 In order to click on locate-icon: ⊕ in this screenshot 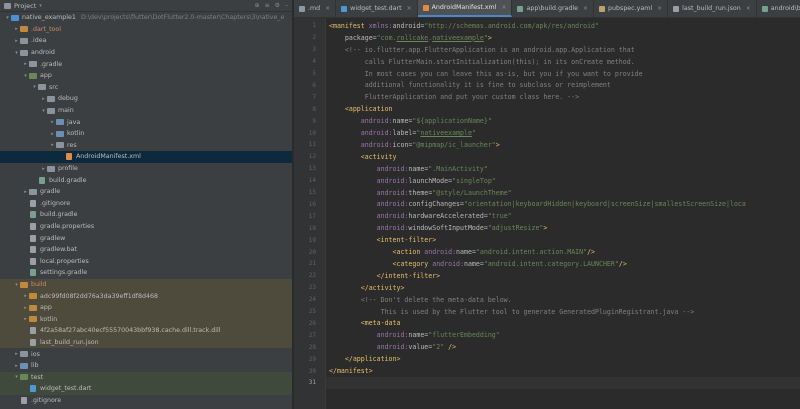, I will do `click(257, 5)`.